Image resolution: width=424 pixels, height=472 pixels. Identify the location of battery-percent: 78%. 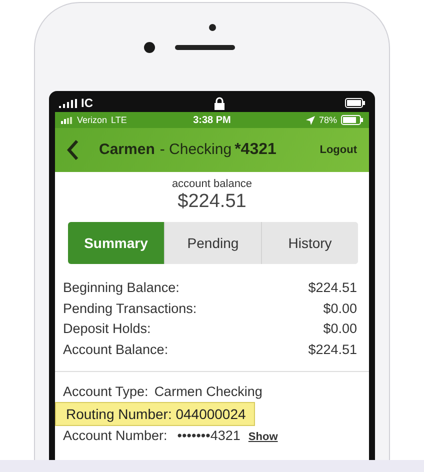
(327, 120).